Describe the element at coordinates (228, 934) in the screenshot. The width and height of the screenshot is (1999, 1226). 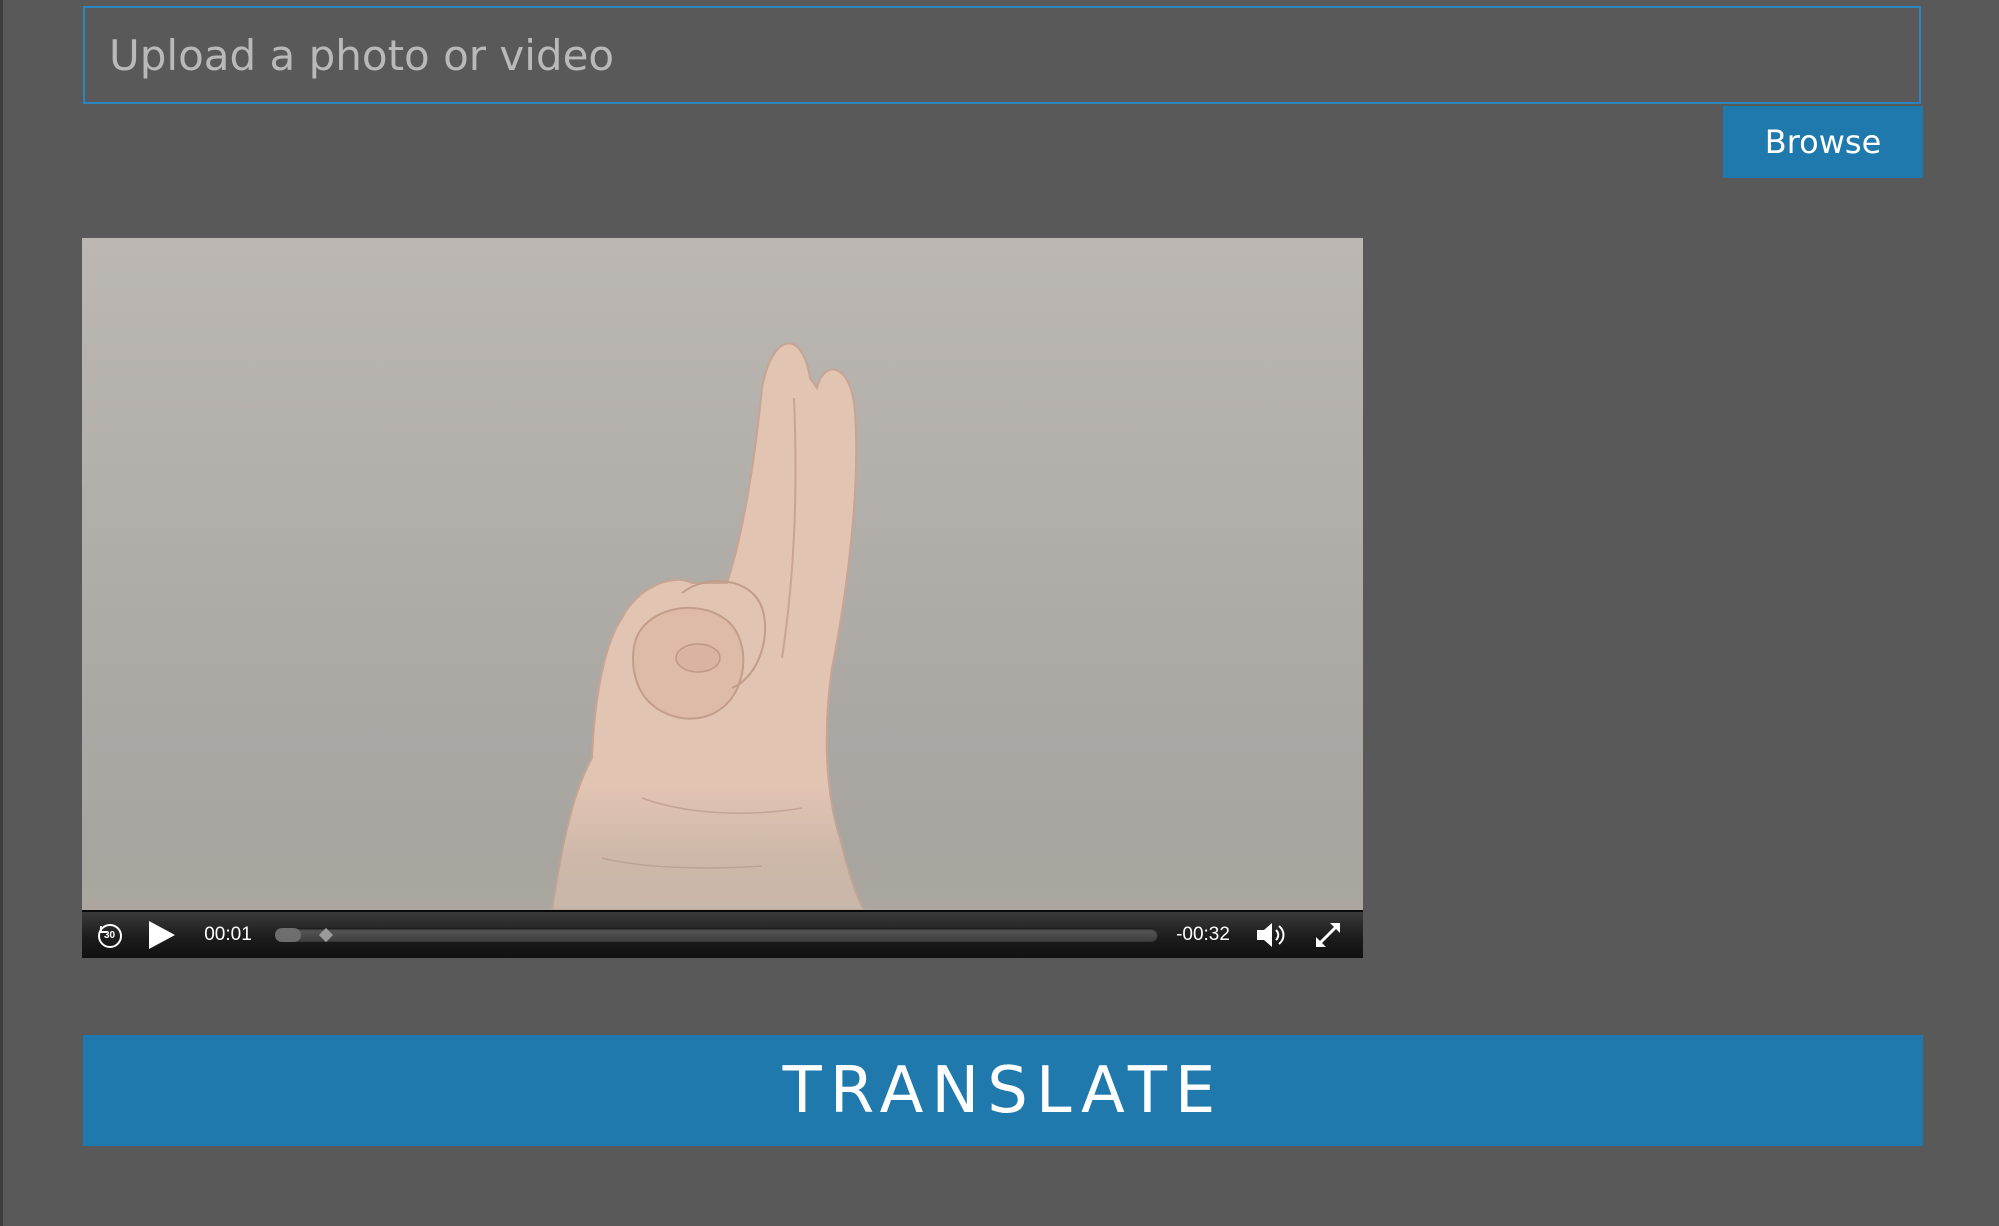
I see `current-time: 00:01` at that location.